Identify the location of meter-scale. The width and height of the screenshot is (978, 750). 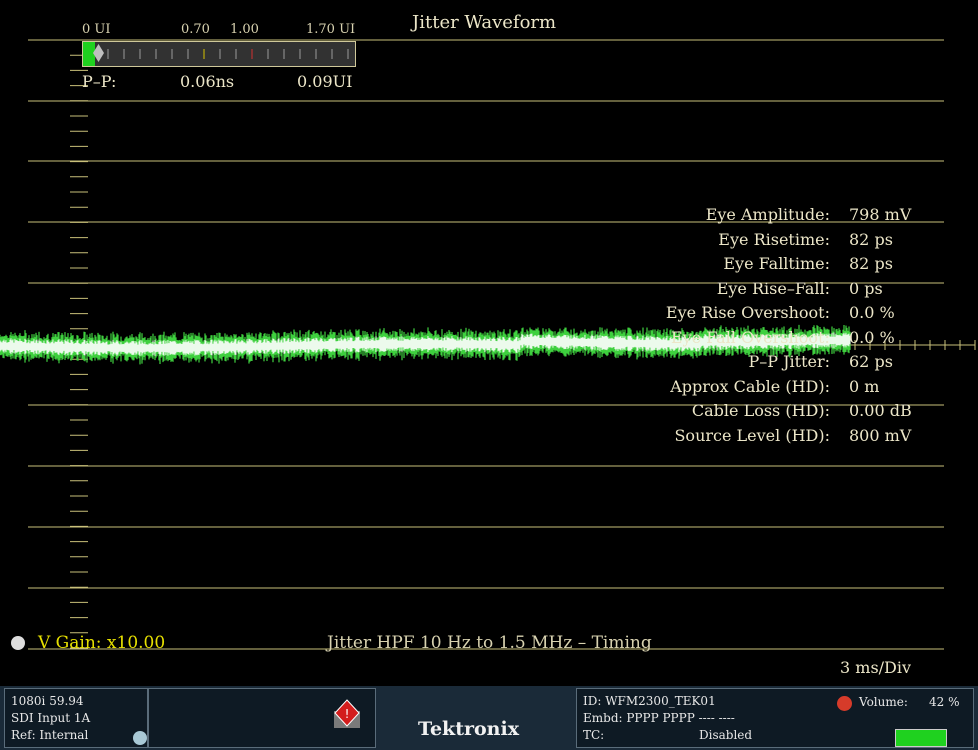
(228, 54).